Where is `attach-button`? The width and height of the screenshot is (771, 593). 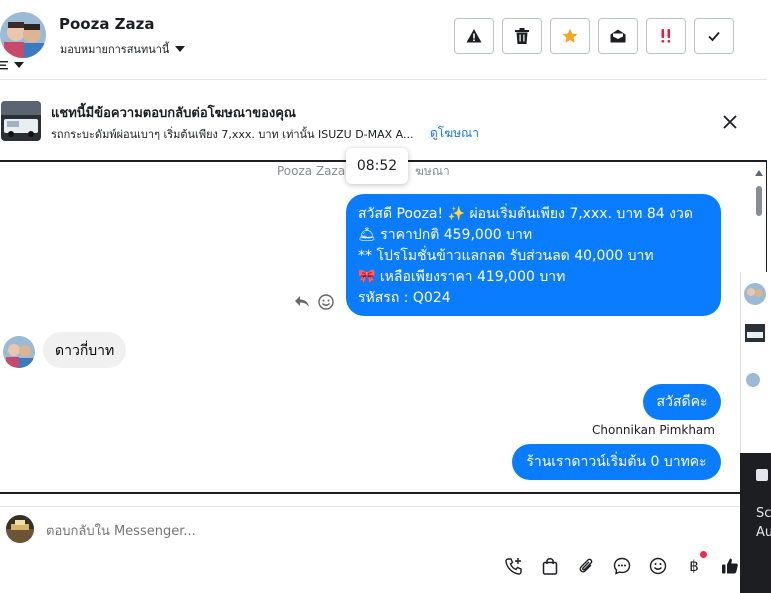
attach-button is located at coordinates (586, 566).